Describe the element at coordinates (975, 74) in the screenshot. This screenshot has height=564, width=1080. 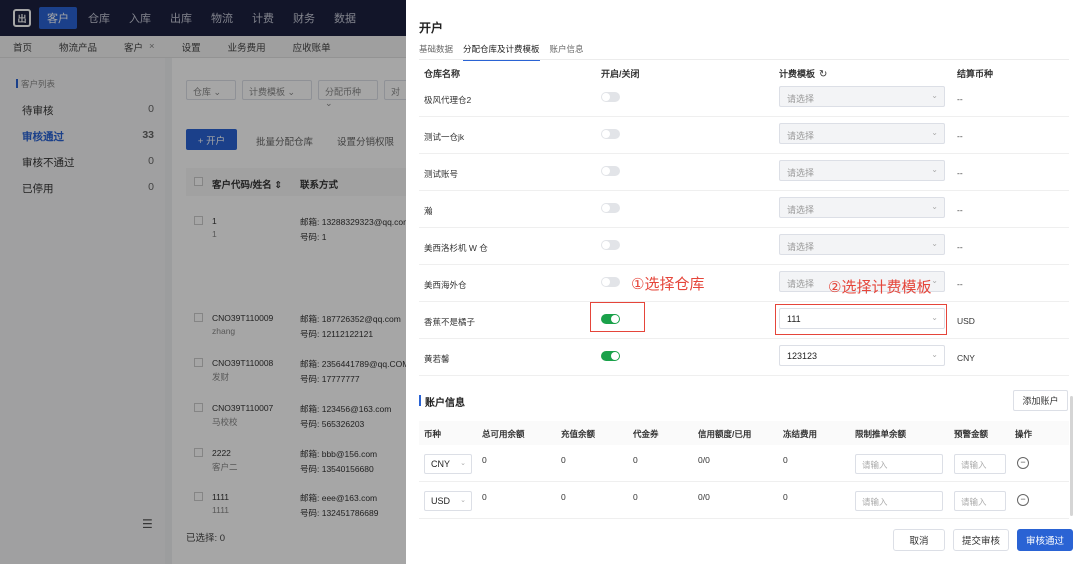
I see `column-settlement-currency: 结算币种` at that location.